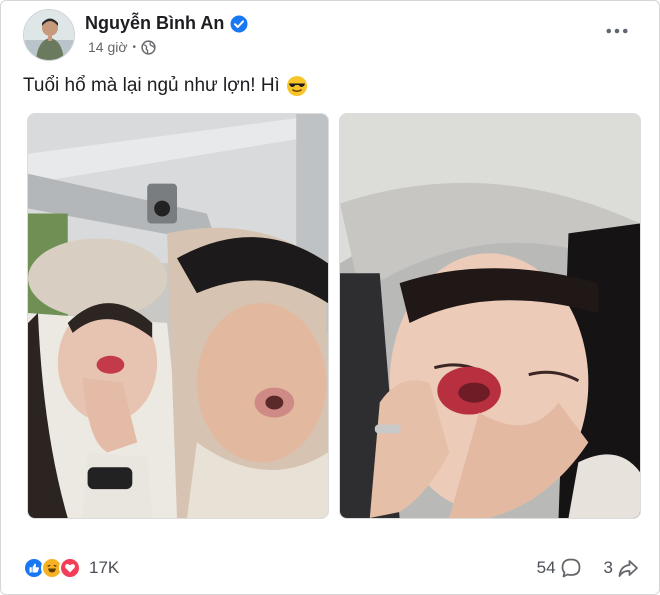  What do you see at coordinates (154, 23) in the screenshot?
I see `author-name: Nguyễn Bình An` at bounding box center [154, 23].